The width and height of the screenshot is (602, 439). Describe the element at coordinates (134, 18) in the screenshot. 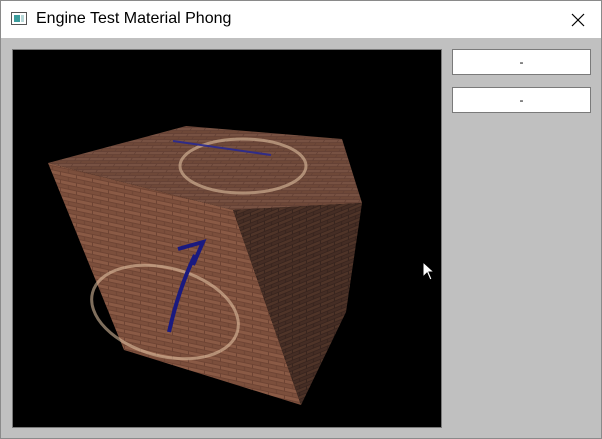

I see `window-title: Engine Test Material Phong` at that location.